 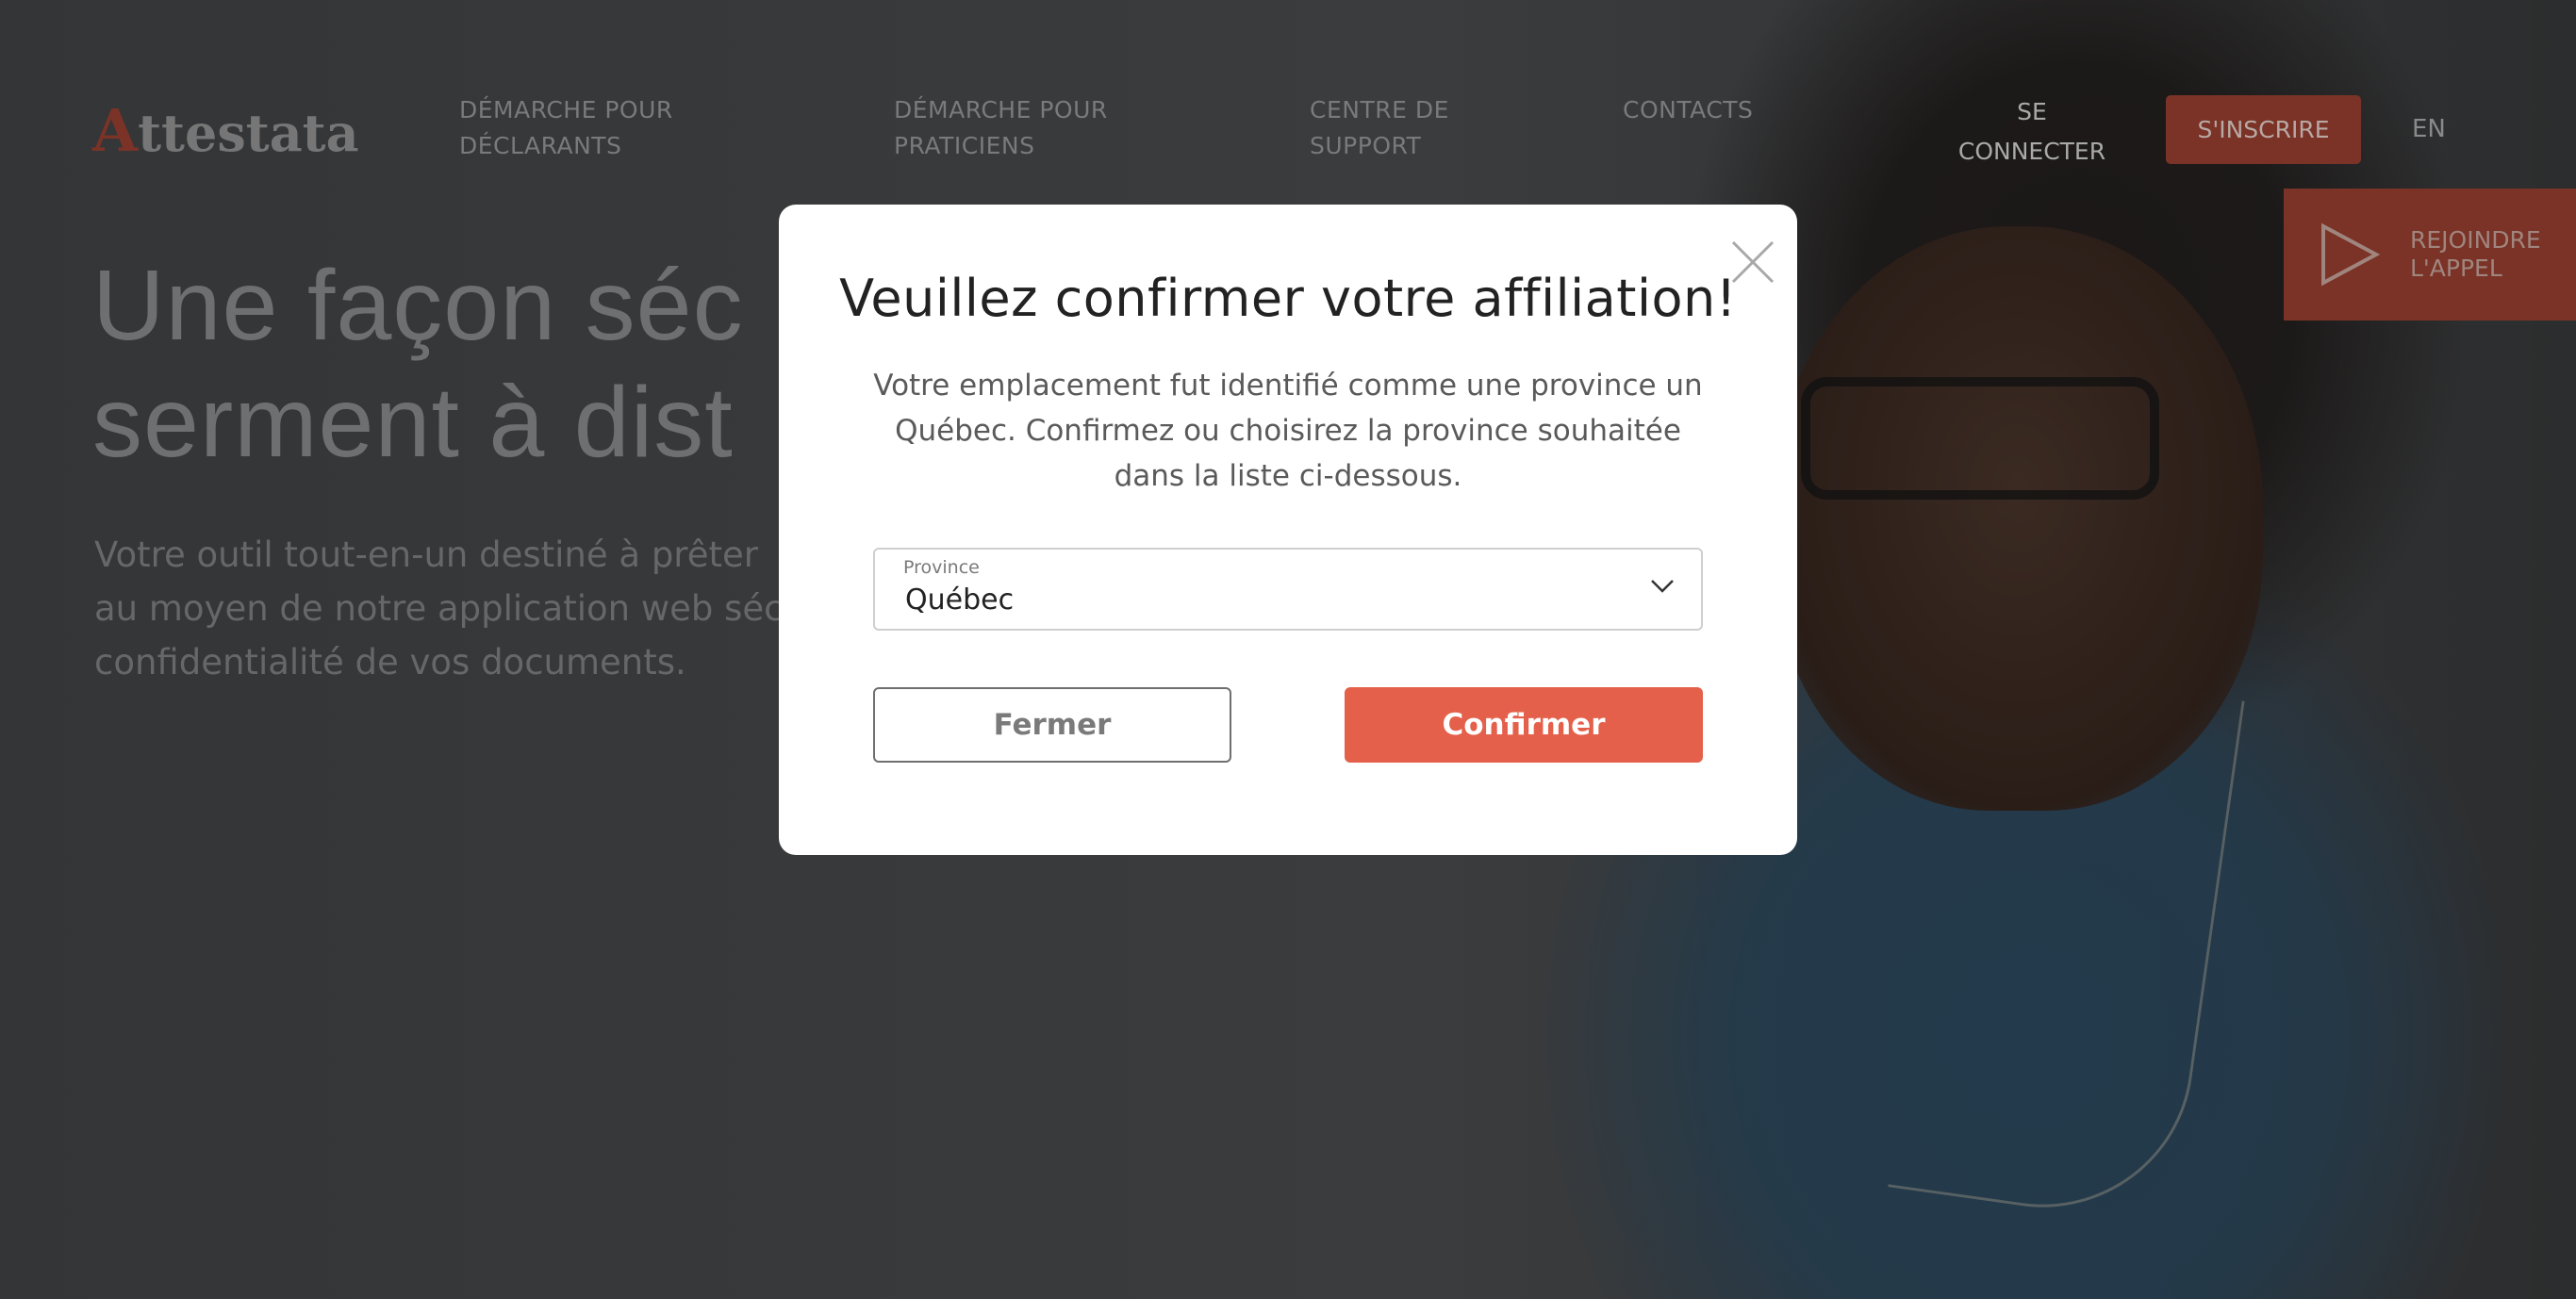 I want to click on nav-label-line2: PRATICIENS, so click(x=964, y=145).